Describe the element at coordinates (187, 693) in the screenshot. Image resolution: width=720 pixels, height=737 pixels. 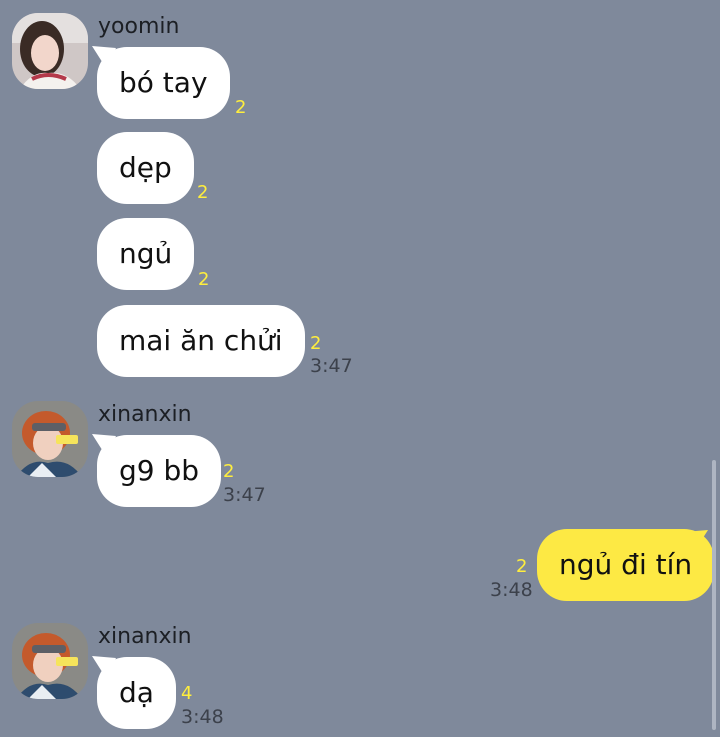
I see `unread-count: 4` at that location.